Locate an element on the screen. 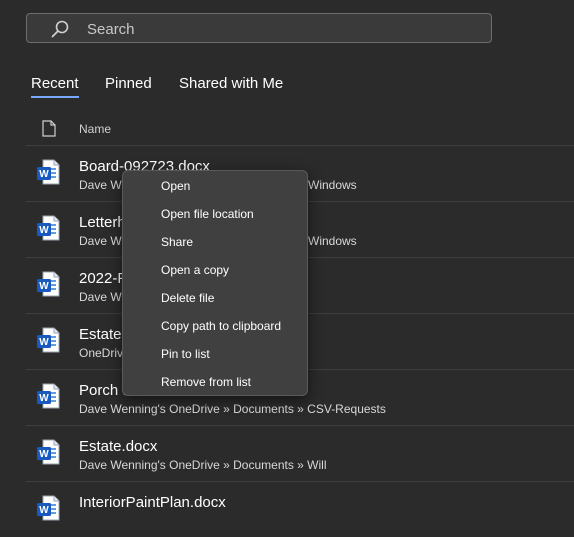  menu-item-copy-path: Copy path to clipboard is located at coordinates (221, 326).